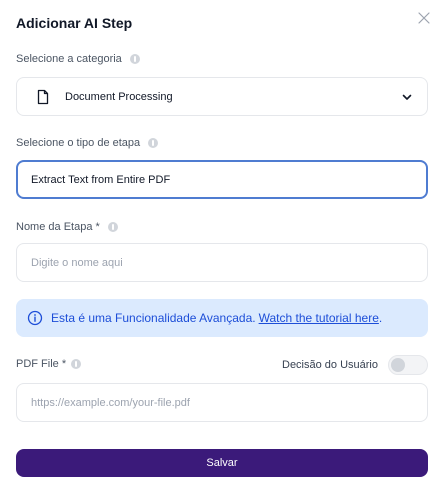 The image size is (445, 503). Describe the element at coordinates (380, 318) in the screenshot. I see `banner-suffix: .` at that location.